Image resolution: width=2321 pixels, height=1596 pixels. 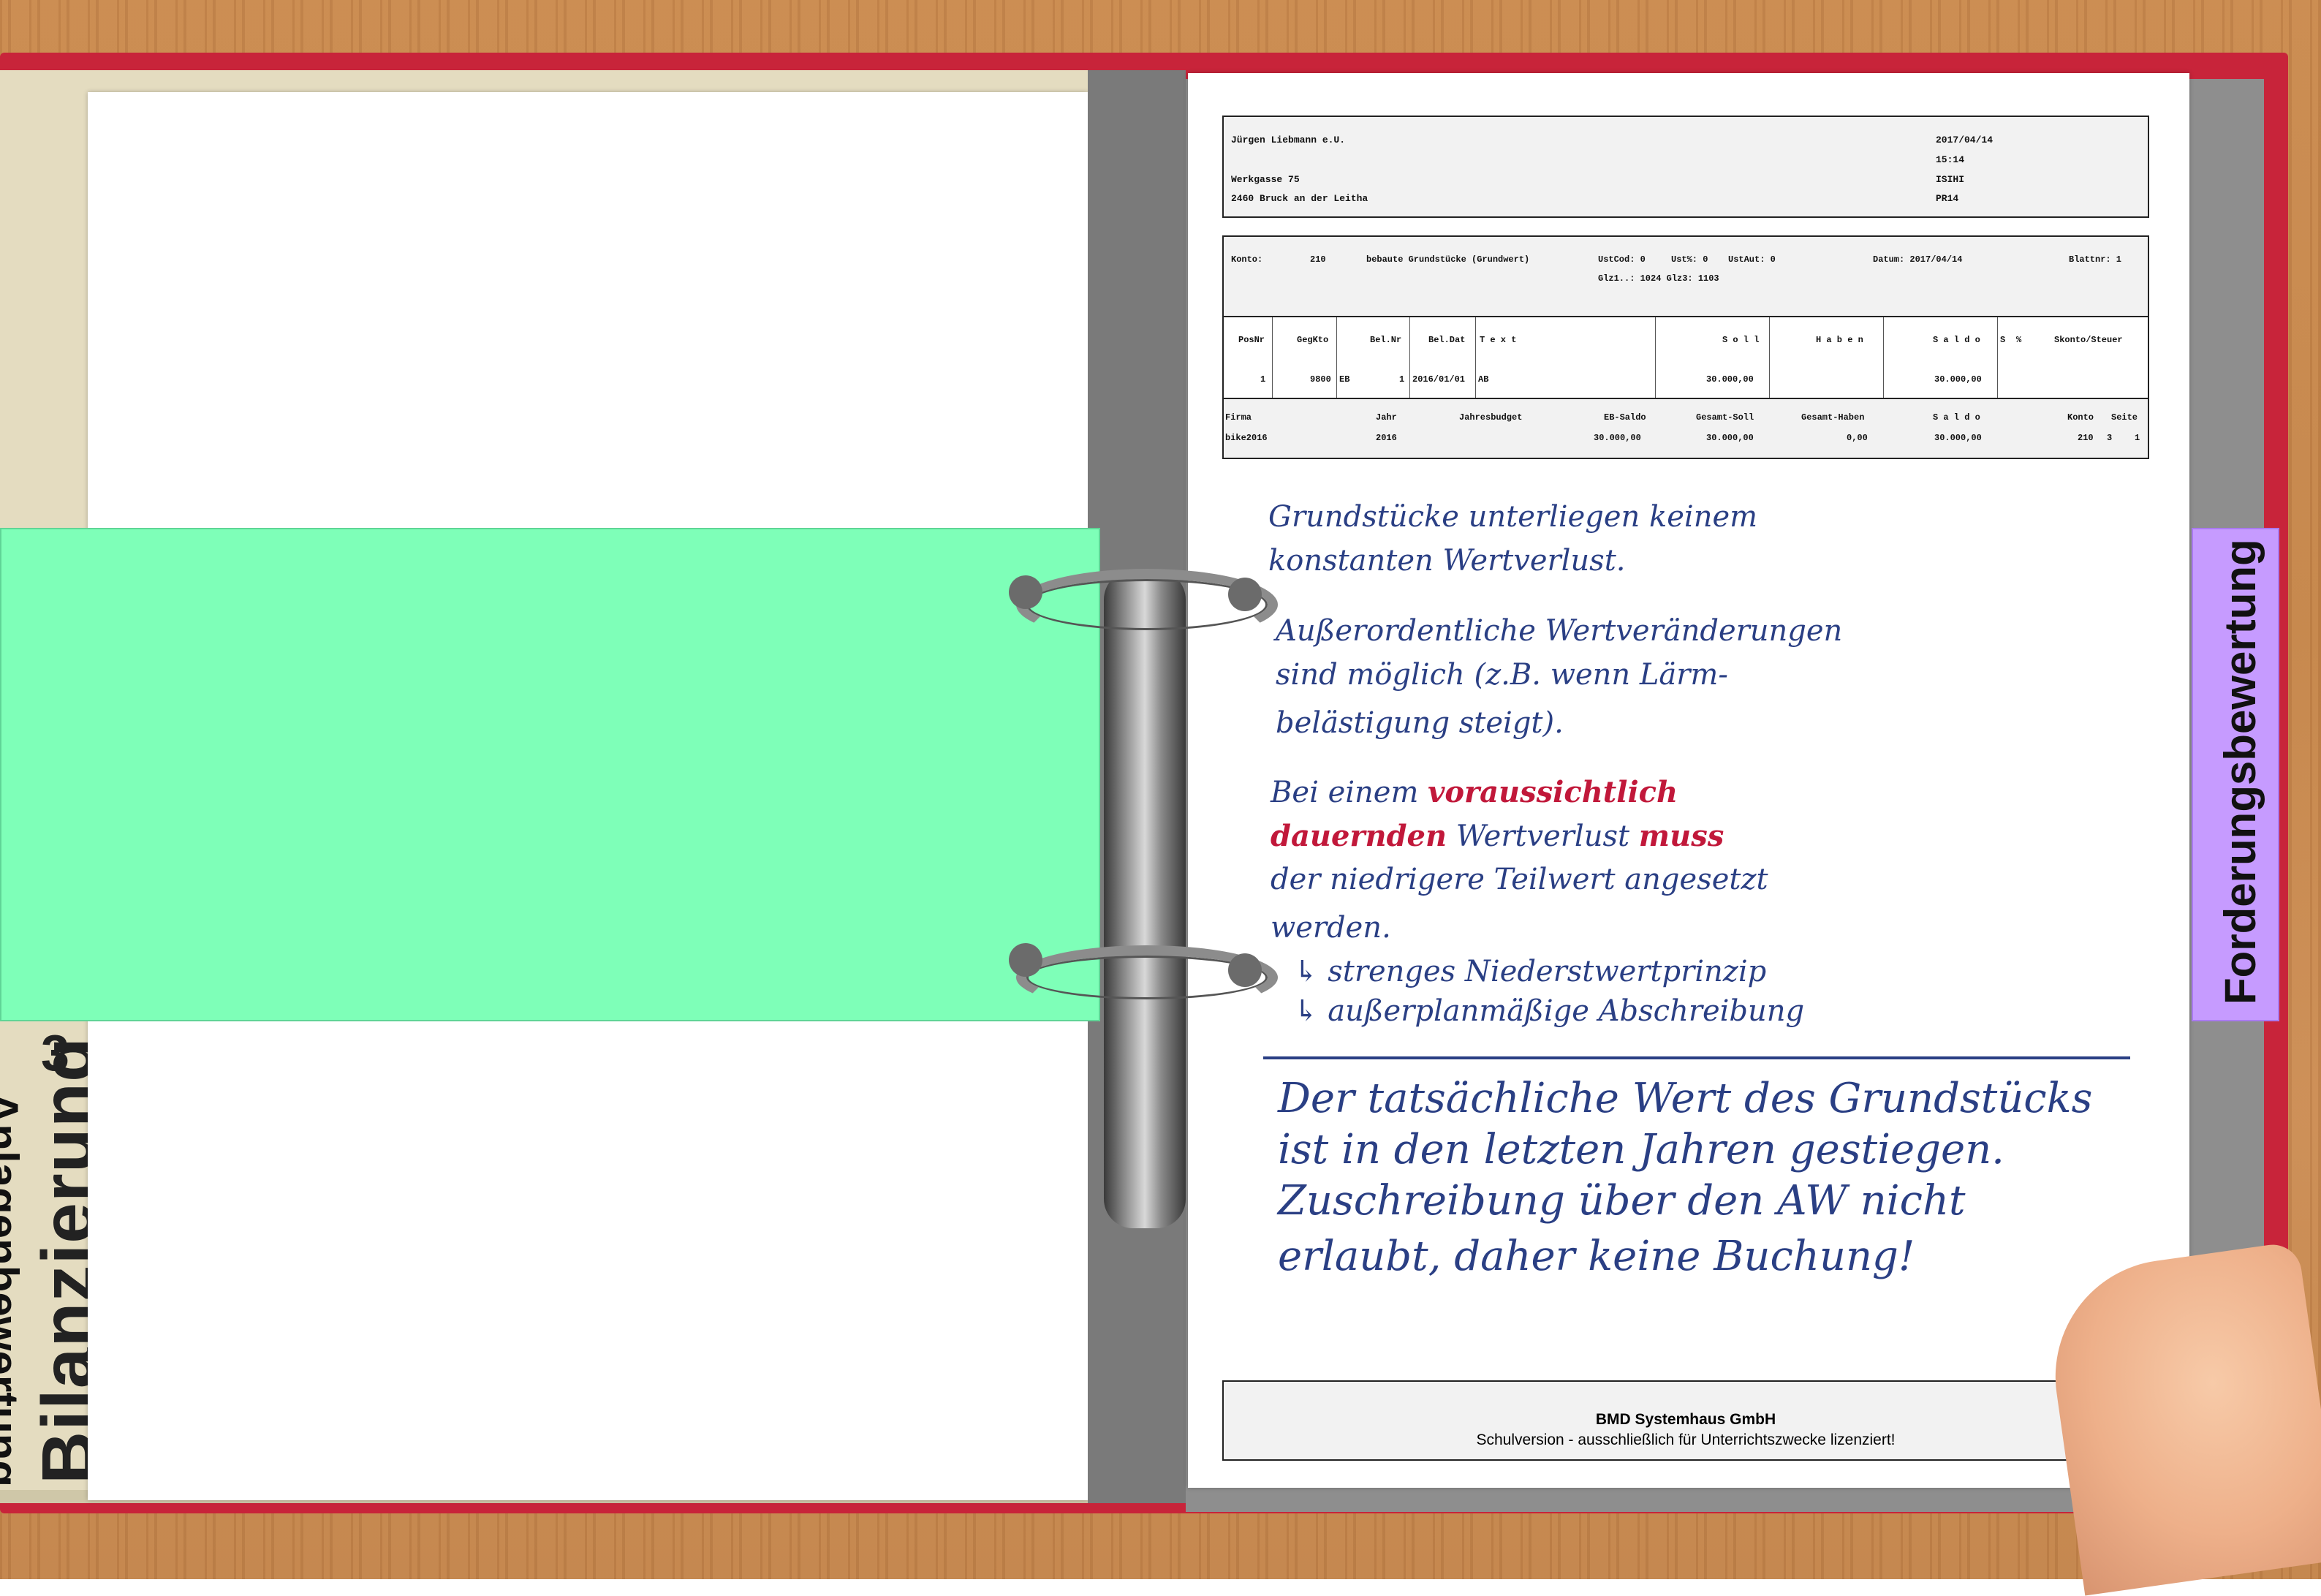 What do you see at coordinates (1622, 260) in the screenshot?
I see `ustcod: UstCod: 0` at bounding box center [1622, 260].